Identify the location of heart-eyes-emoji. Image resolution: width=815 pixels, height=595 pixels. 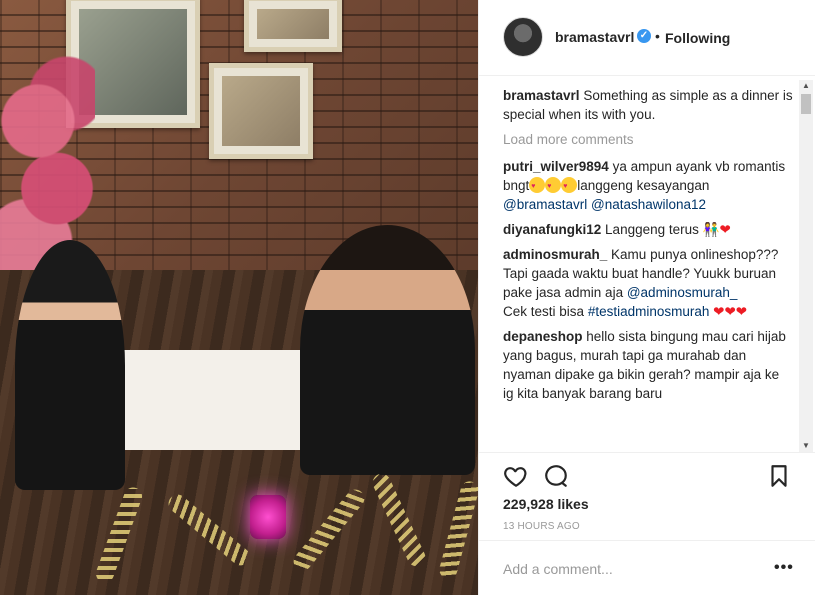
(553, 186).